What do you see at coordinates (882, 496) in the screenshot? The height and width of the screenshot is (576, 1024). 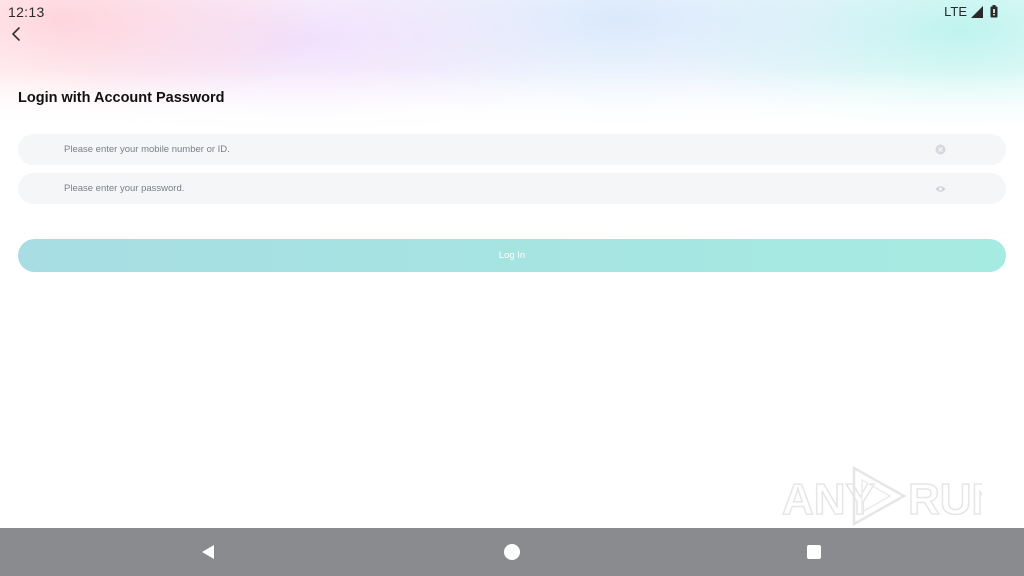 I see `anyrun-watermark: ANY RUN` at bounding box center [882, 496].